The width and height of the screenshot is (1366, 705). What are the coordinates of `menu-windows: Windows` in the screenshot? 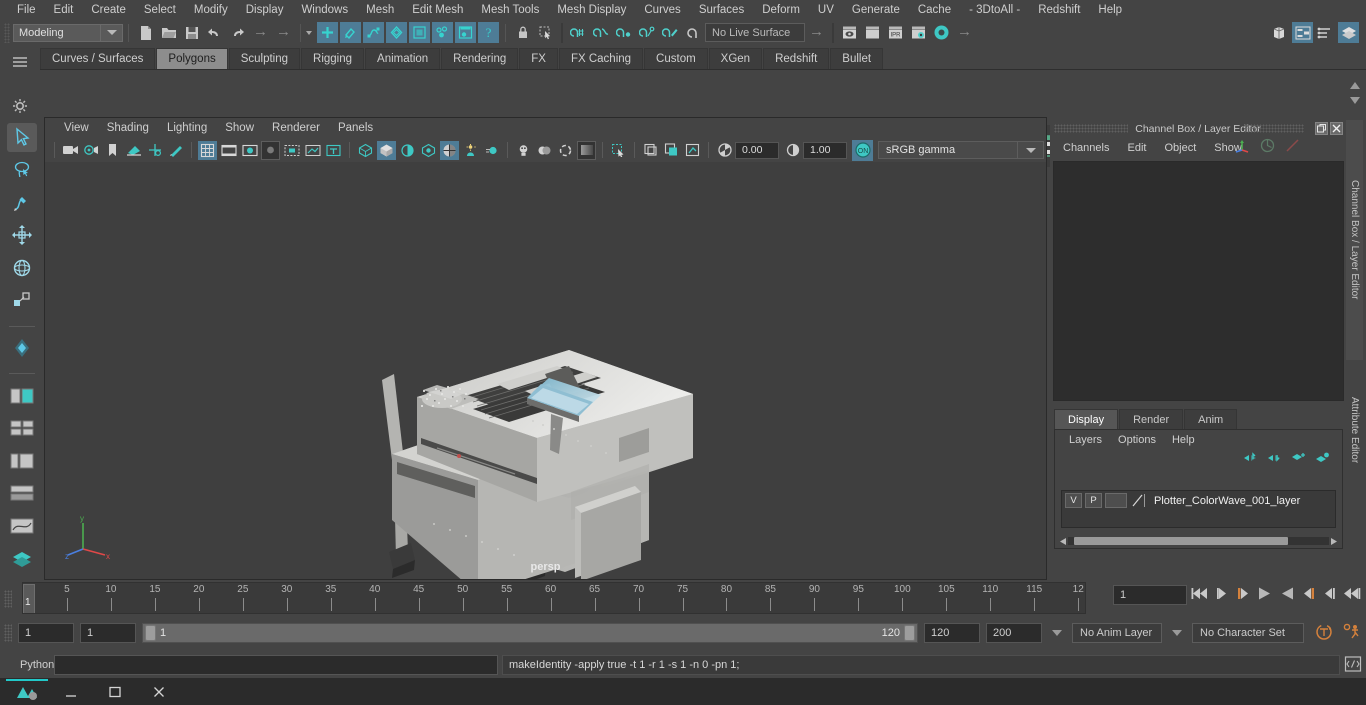 It's located at (324, 10).